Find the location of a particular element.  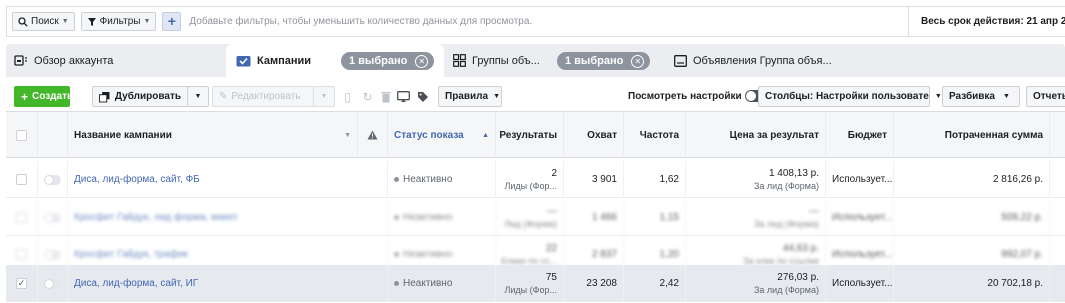

column-label: Потраченная сумма is located at coordinates (993, 135).